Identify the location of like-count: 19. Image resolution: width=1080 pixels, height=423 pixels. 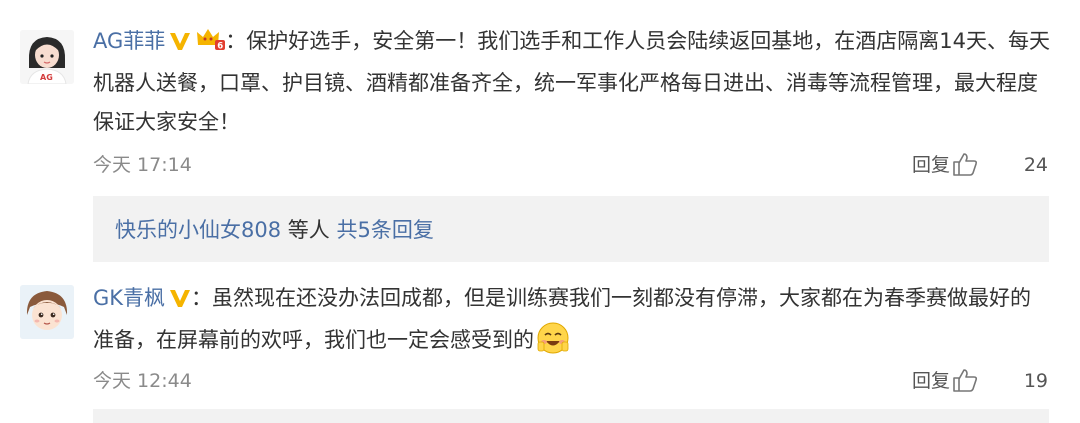
(1035, 381).